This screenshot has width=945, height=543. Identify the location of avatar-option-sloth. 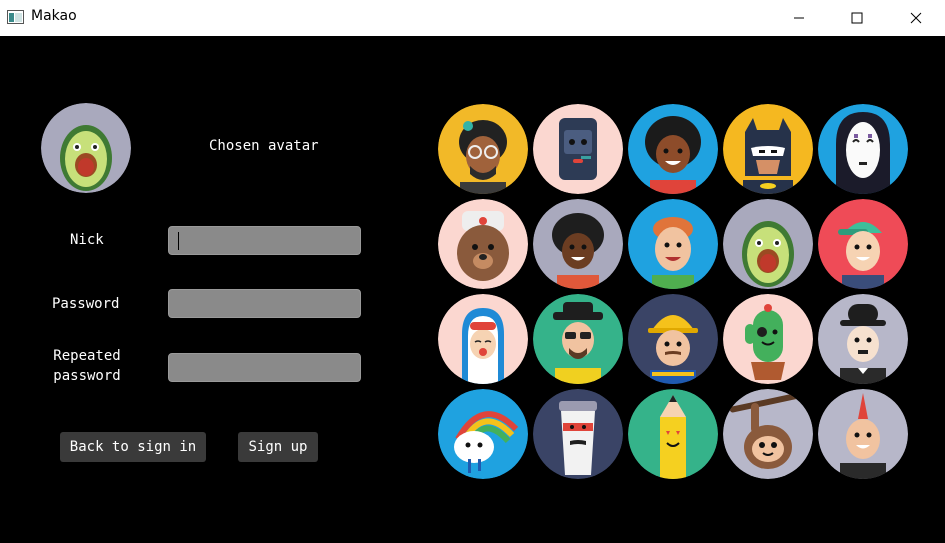
(768, 434).